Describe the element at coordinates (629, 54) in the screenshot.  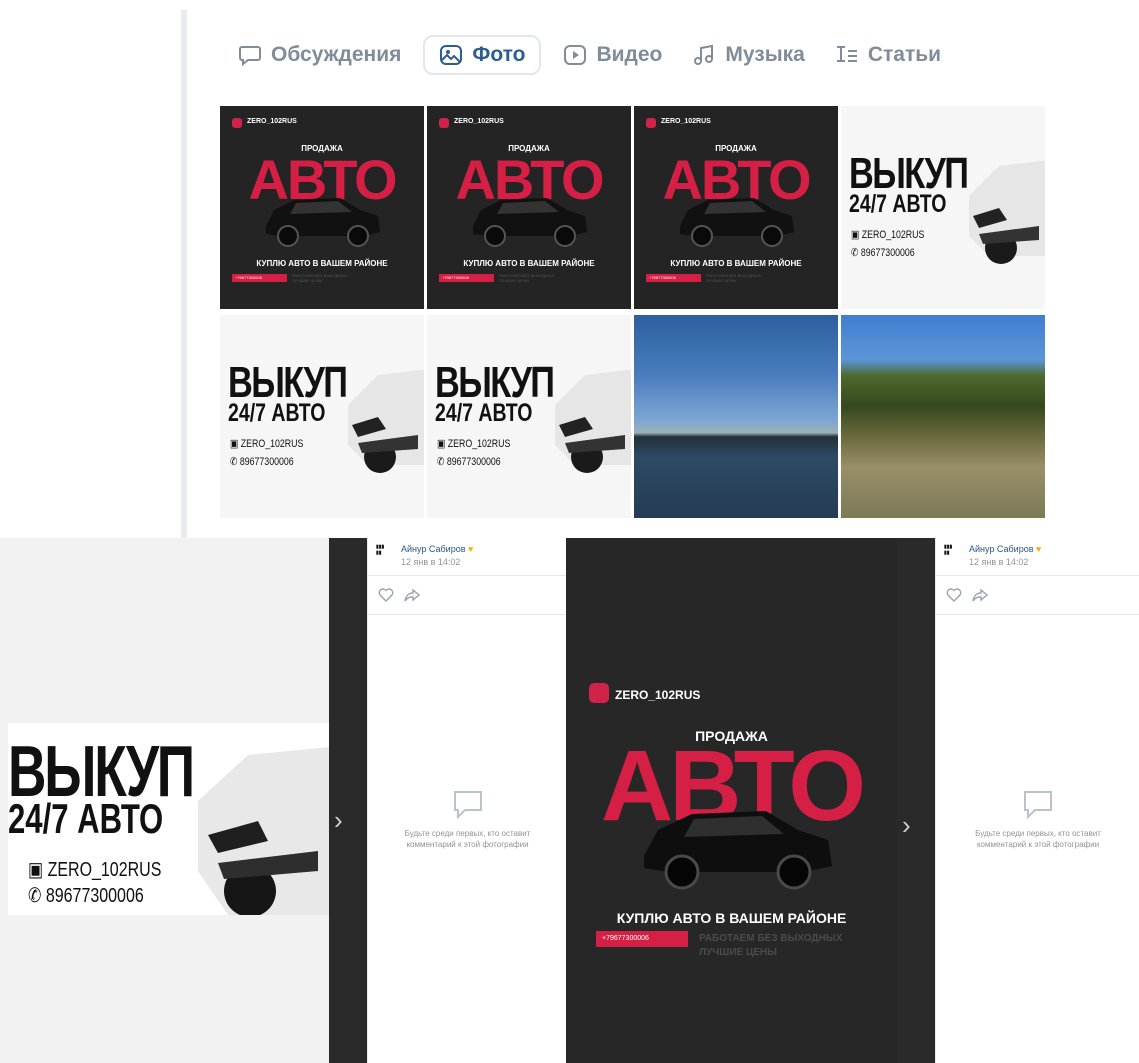
I see `tab-label: Видео` at that location.